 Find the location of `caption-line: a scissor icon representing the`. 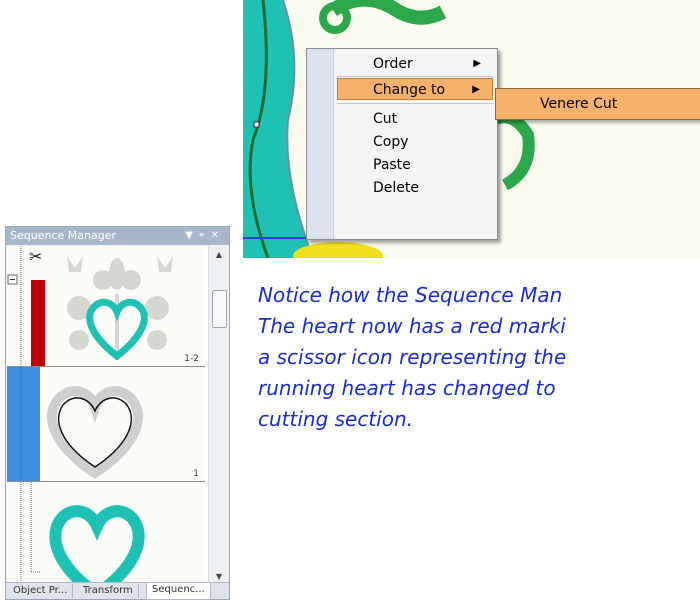

caption-line: a scissor icon representing the is located at coordinates (412, 357).